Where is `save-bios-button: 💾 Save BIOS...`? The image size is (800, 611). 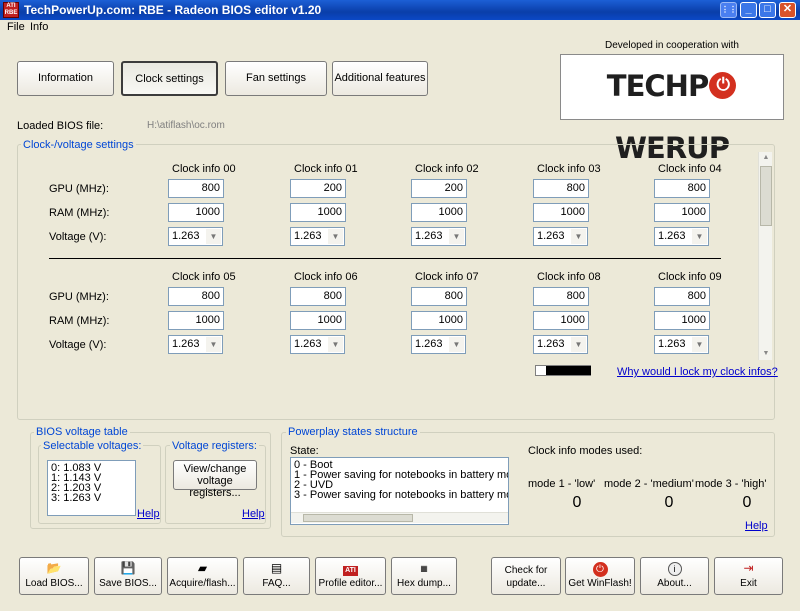
save-bios-button: 💾 Save BIOS... is located at coordinates (128, 576).